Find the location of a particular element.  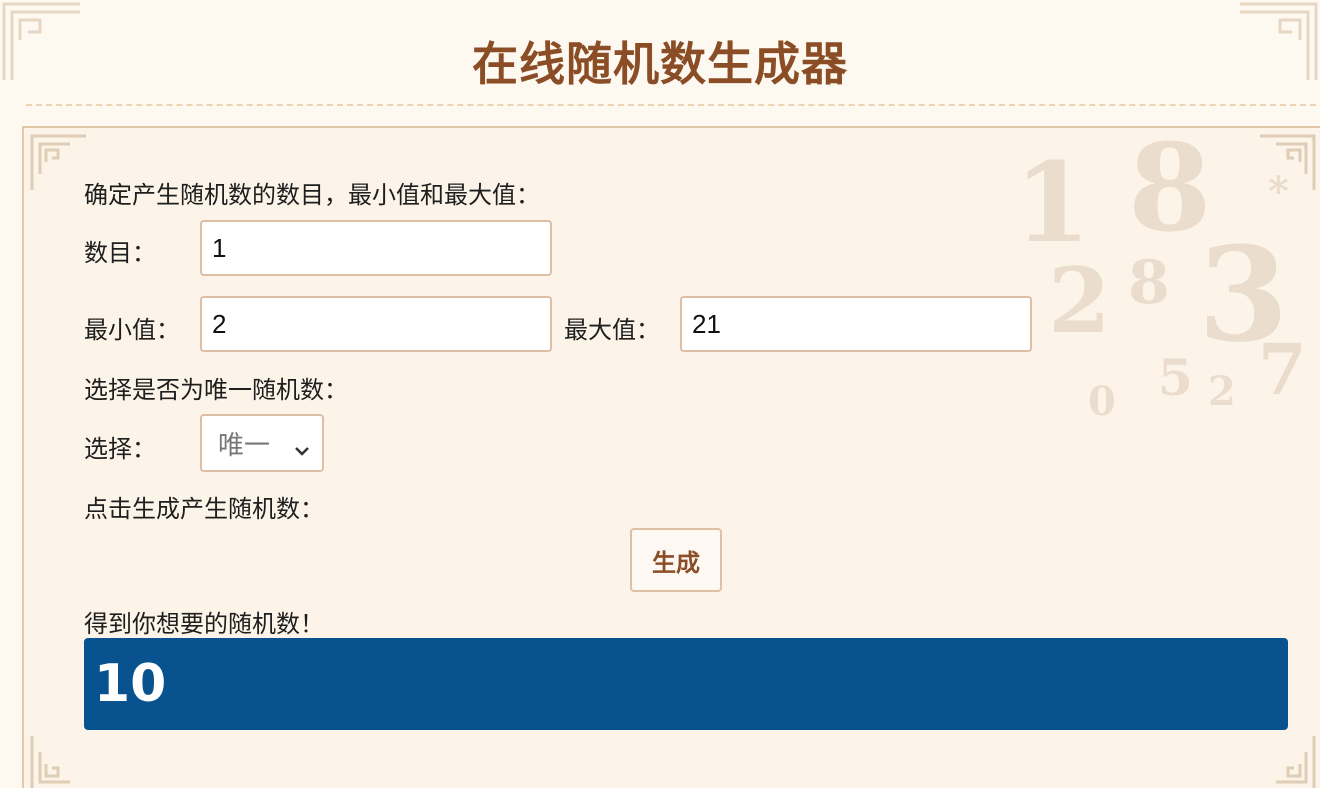

unique-select: 唯一 is located at coordinates (262, 443).